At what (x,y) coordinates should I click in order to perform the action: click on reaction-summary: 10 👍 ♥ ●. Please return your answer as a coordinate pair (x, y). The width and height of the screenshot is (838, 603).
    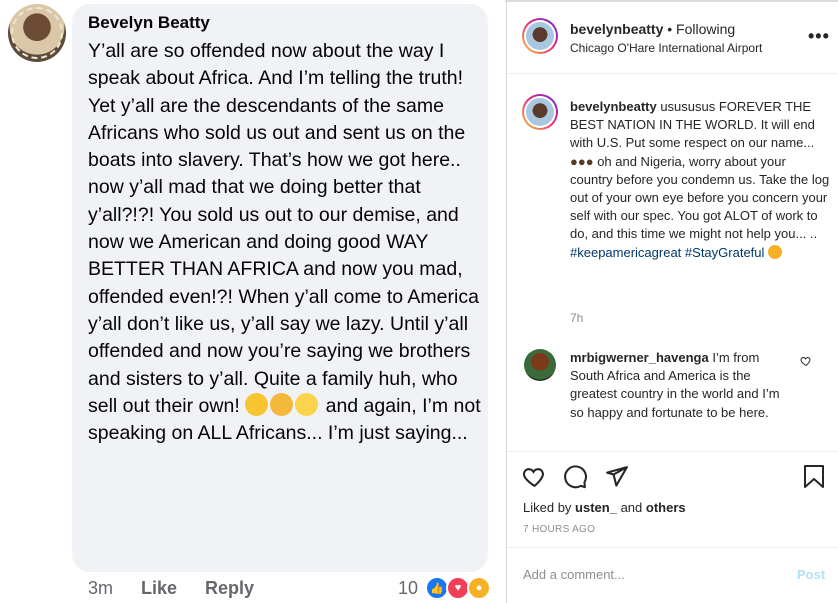
    Looking at the image, I should click on (445, 588).